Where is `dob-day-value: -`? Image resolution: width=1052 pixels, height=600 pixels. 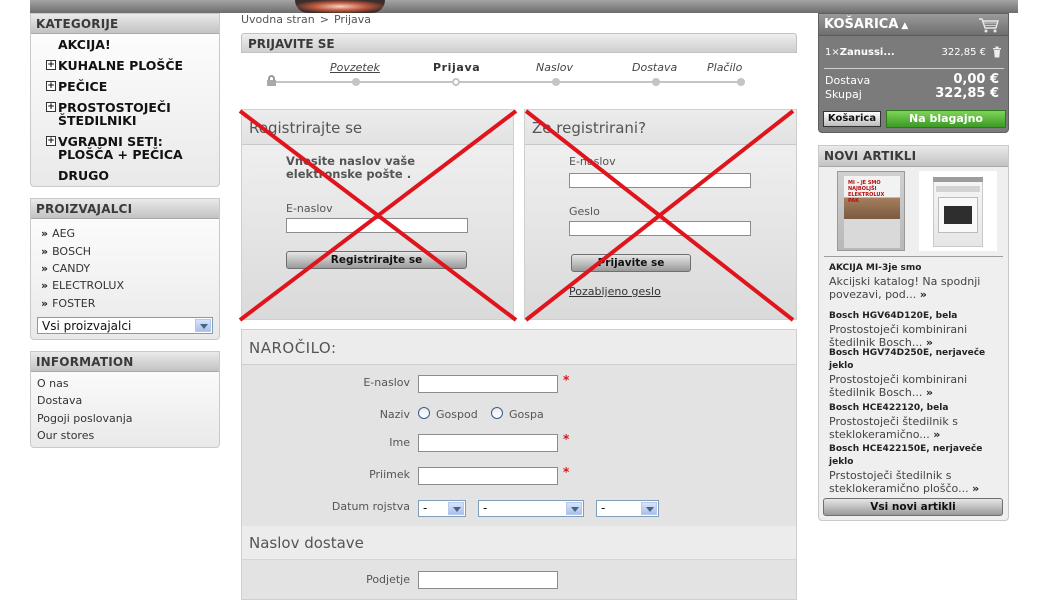
dob-day-value: - is located at coordinates (425, 508).